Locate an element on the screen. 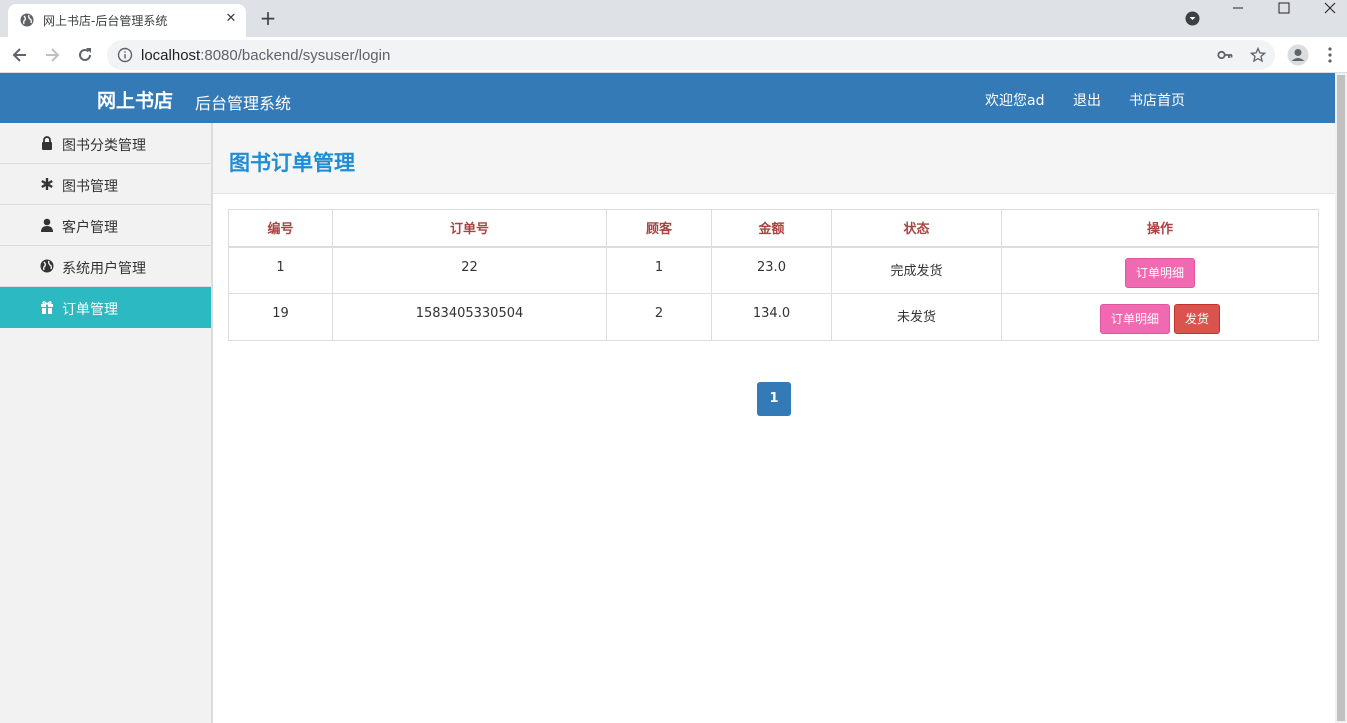  maximize-window-icon is located at coordinates (1284, 15).